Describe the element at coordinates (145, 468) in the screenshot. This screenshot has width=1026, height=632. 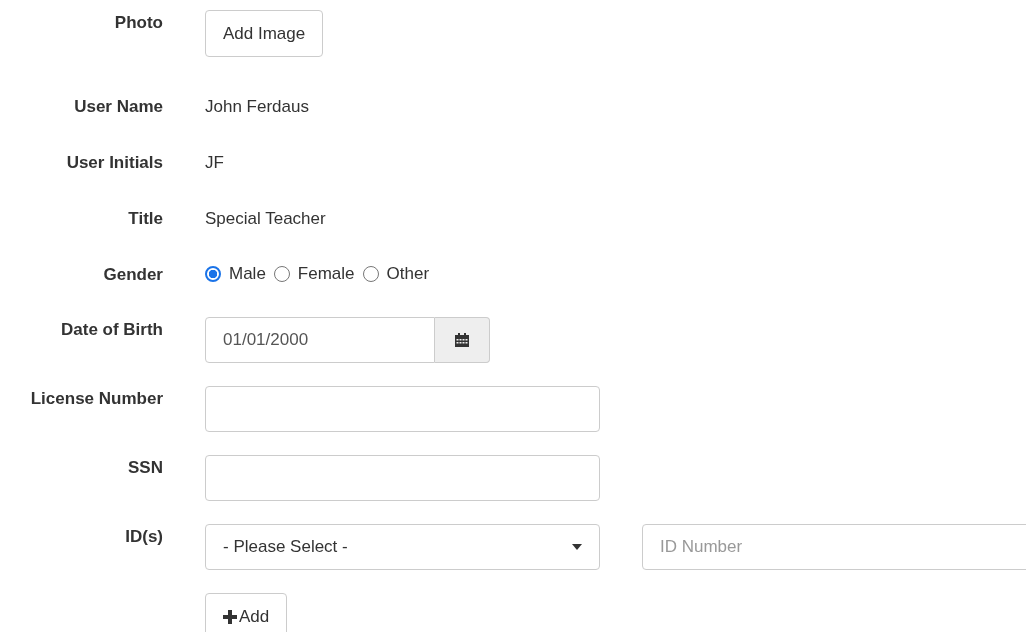
I see `field-label: SSN` at that location.